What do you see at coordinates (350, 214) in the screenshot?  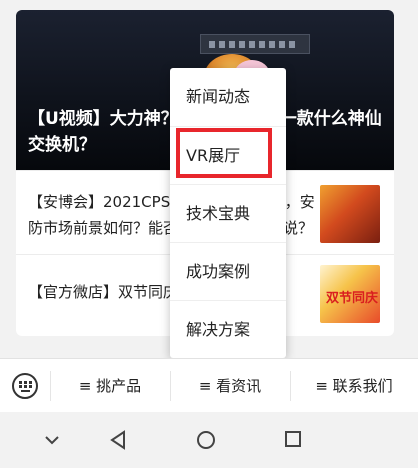 I see `expo-photo-icon` at bounding box center [350, 214].